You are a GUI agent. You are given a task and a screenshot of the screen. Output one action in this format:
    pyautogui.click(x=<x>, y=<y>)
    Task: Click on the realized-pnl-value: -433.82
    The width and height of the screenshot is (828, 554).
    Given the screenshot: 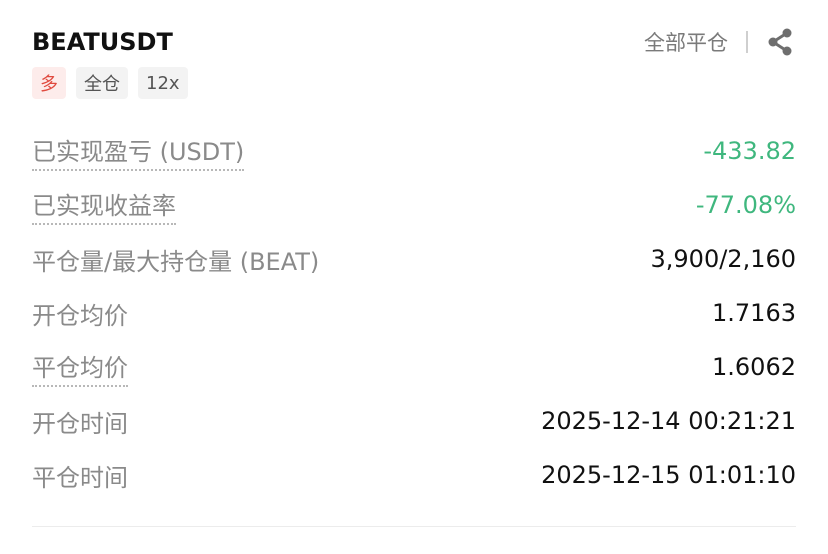 What is the action you would take?
    pyautogui.click(x=749, y=151)
    